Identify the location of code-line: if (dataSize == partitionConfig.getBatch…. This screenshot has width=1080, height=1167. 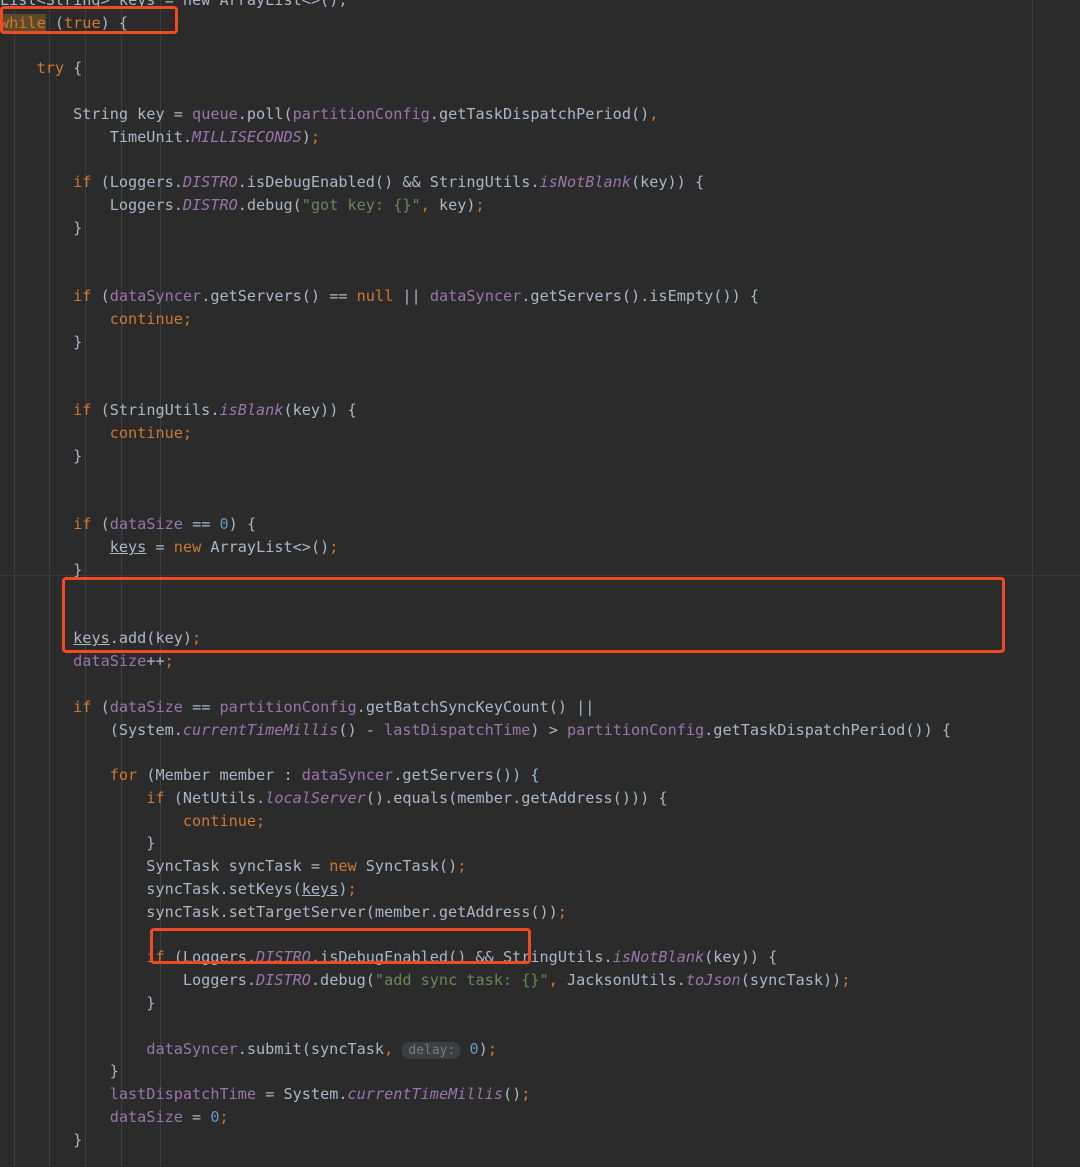
(540, 707).